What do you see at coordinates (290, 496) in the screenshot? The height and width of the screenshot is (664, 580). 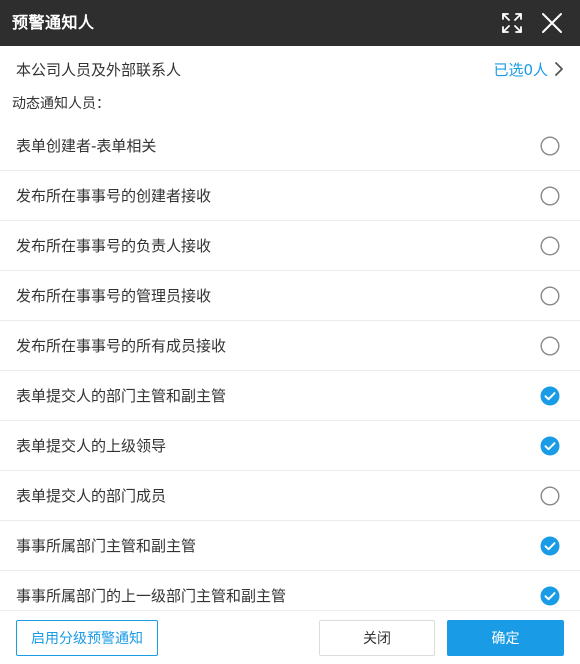 I see `option-row: 表单提交人的部门成员` at bounding box center [290, 496].